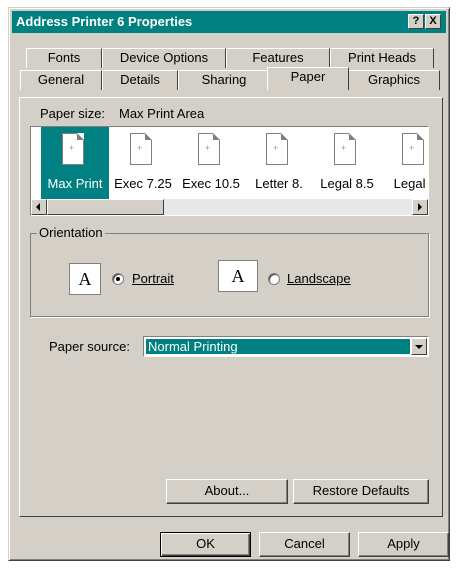  I want to click on paper-item-letter: + Letter 8., so click(279, 163).